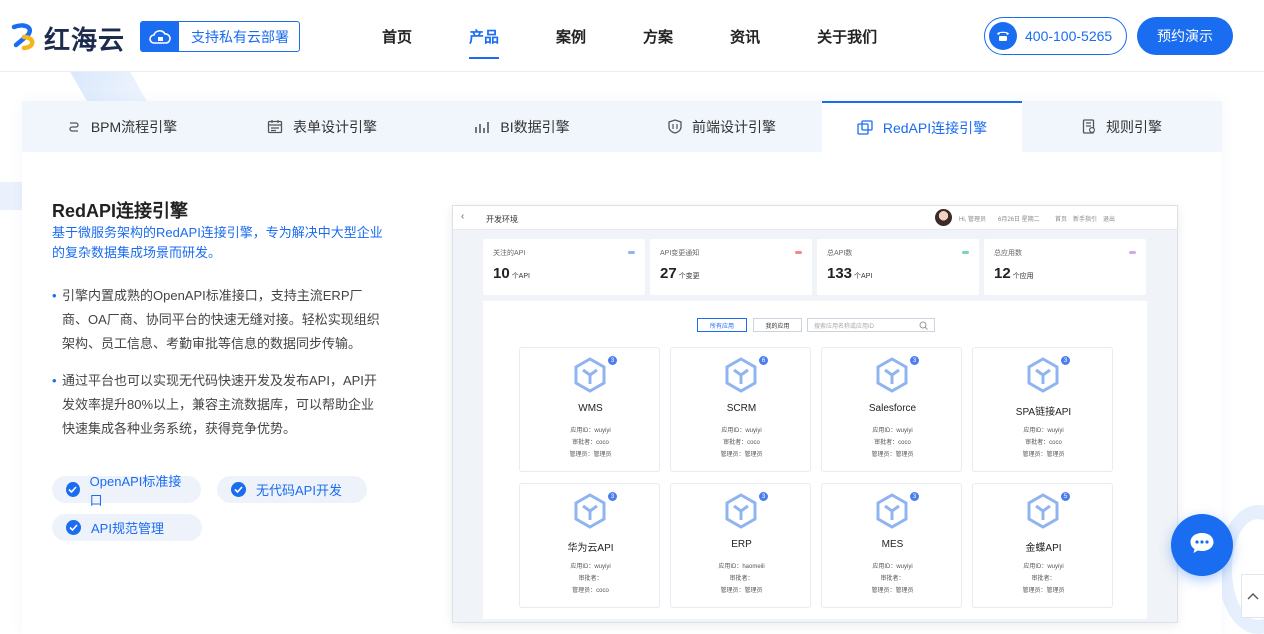  What do you see at coordinates (590, 443) in the screenshot?
I see `app-approver: 审批者：coco` at bounding box center [590, 443].